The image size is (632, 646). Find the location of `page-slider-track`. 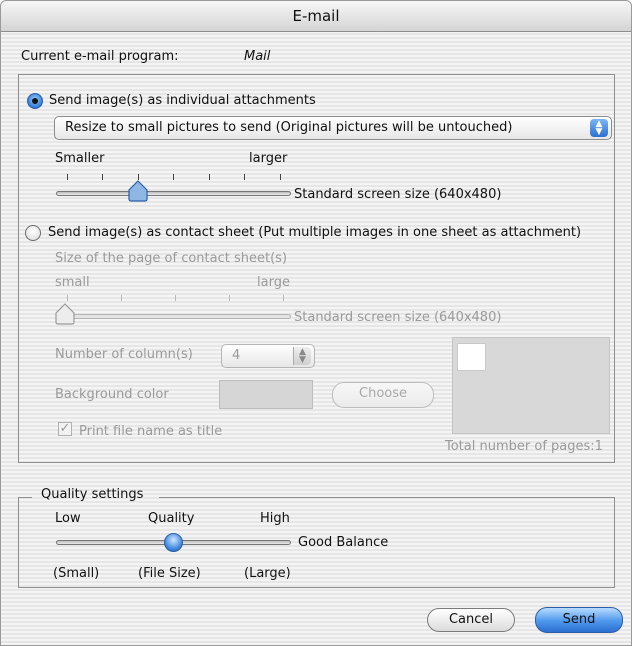

page-slider-track is located at coordinates (173, 316).